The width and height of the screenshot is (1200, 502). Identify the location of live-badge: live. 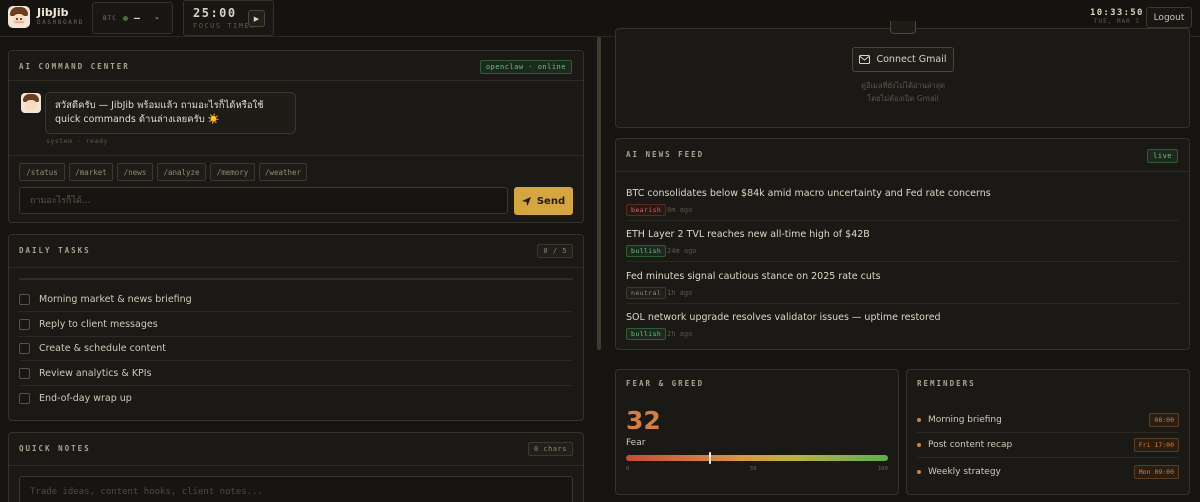
(1162, 156).